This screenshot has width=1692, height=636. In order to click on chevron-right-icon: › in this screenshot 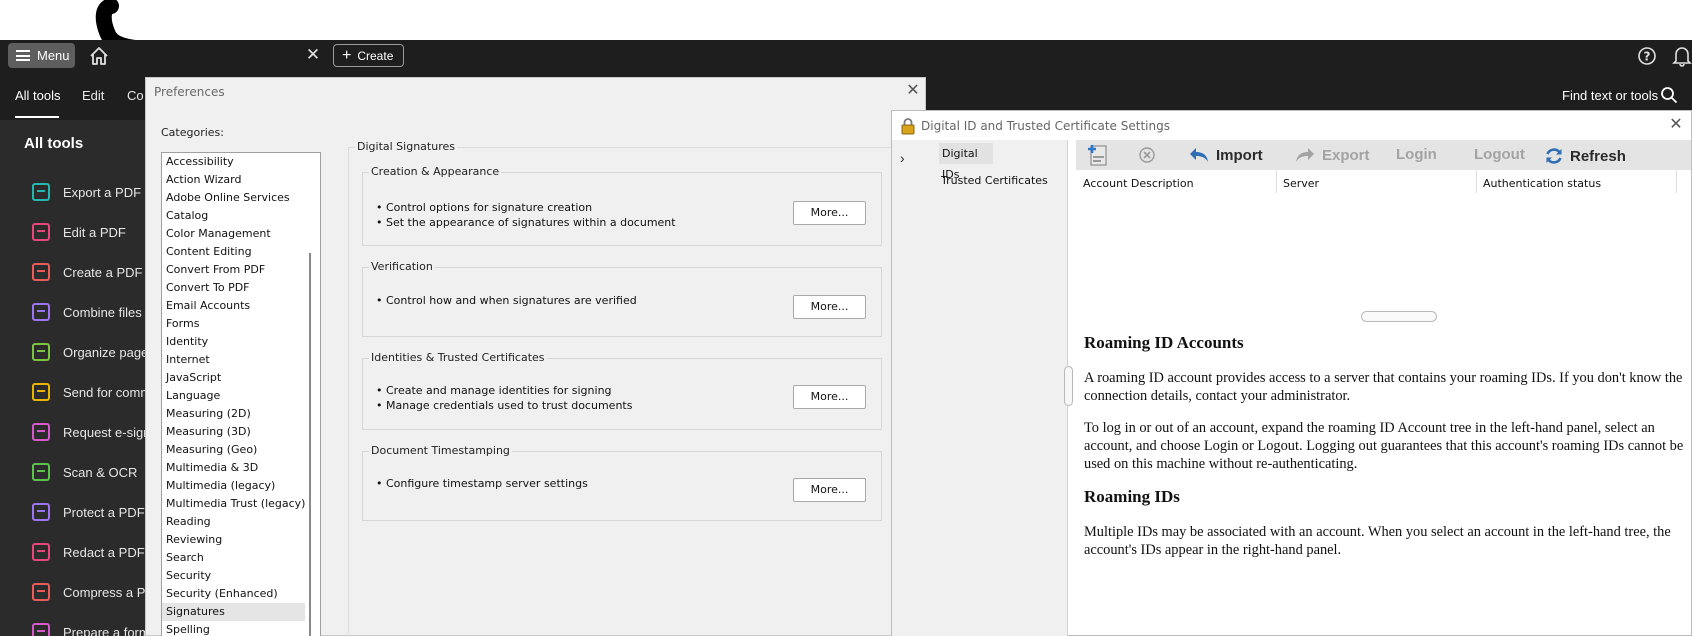, I will do `click(902, 158)`.